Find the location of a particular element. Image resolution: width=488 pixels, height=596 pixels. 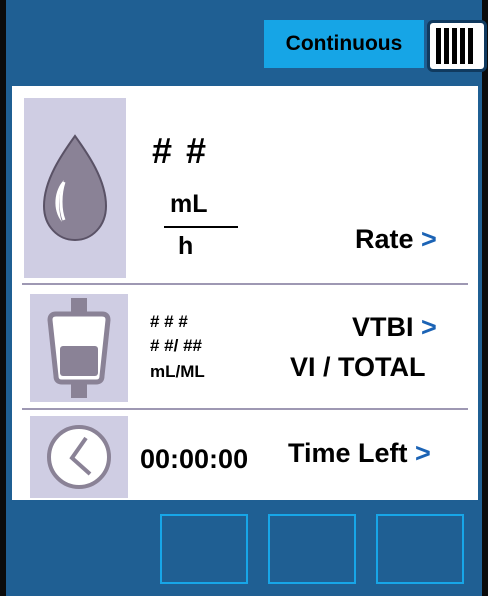

drop-icon is located at coordinates (75, 188).